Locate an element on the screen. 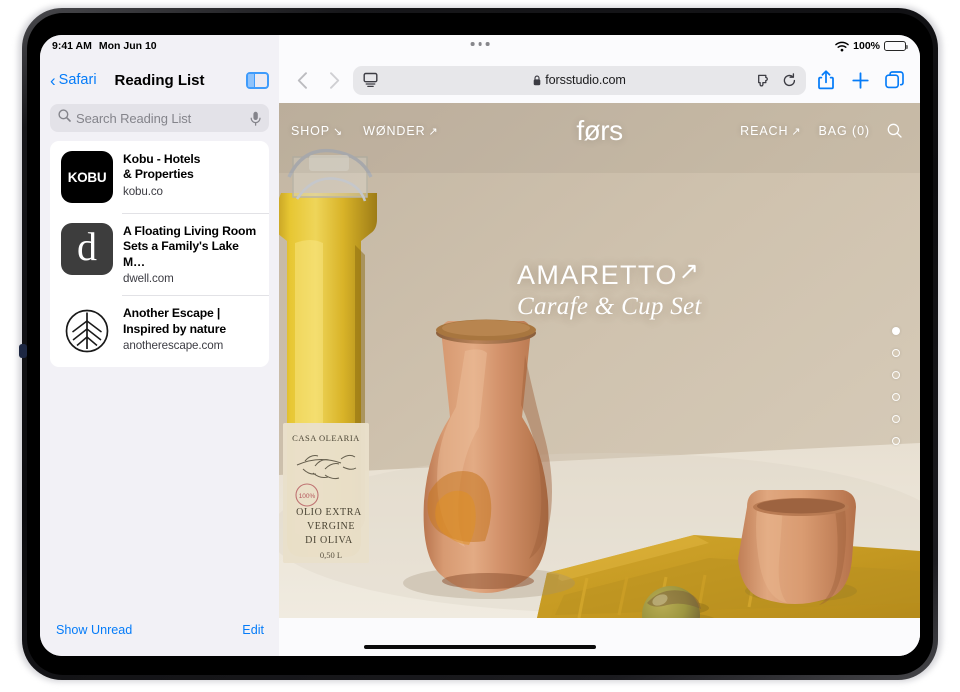 This screenshot has width=960, height=692. kobu-favicon: KOBU is located at coordinates (87, 177).